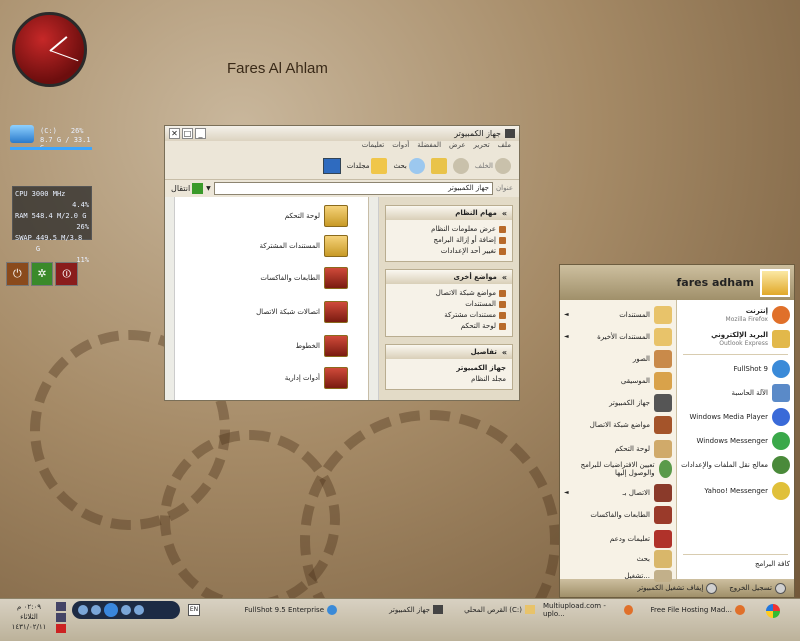 Image resolution: width=800 pixels, height=641 pixels. Describe the element at coordinates (620, 469) in the screenshot. I see `places-item: تعيين الافتراضيات للبرامج والوصول إليها` at that location.